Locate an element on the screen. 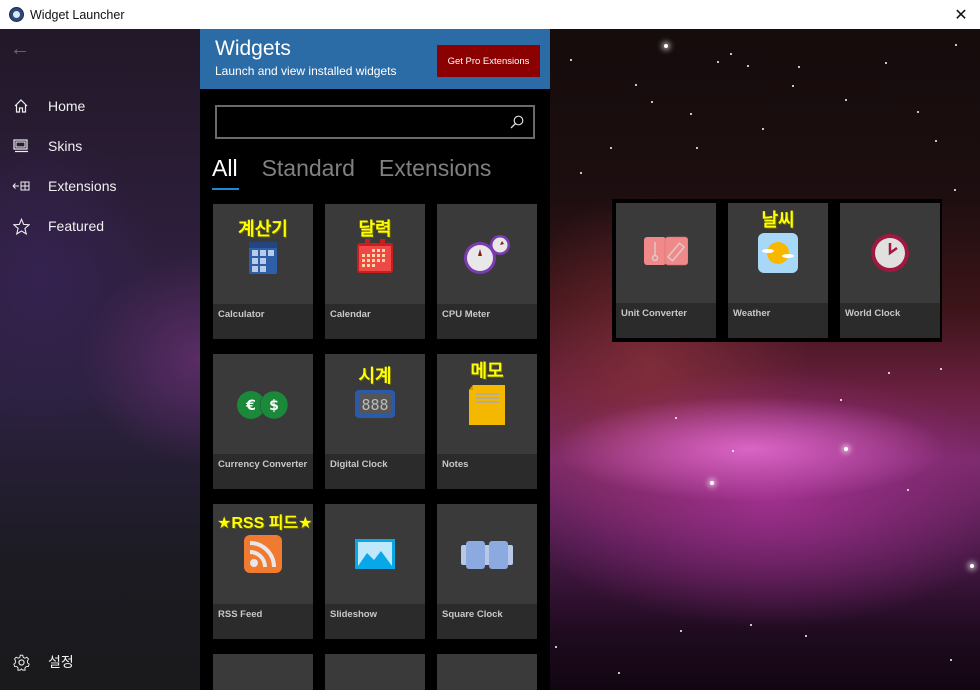 The width and height of the screenshot is (980, 690). widget-name: Weather is located at coordinates (752, 313).